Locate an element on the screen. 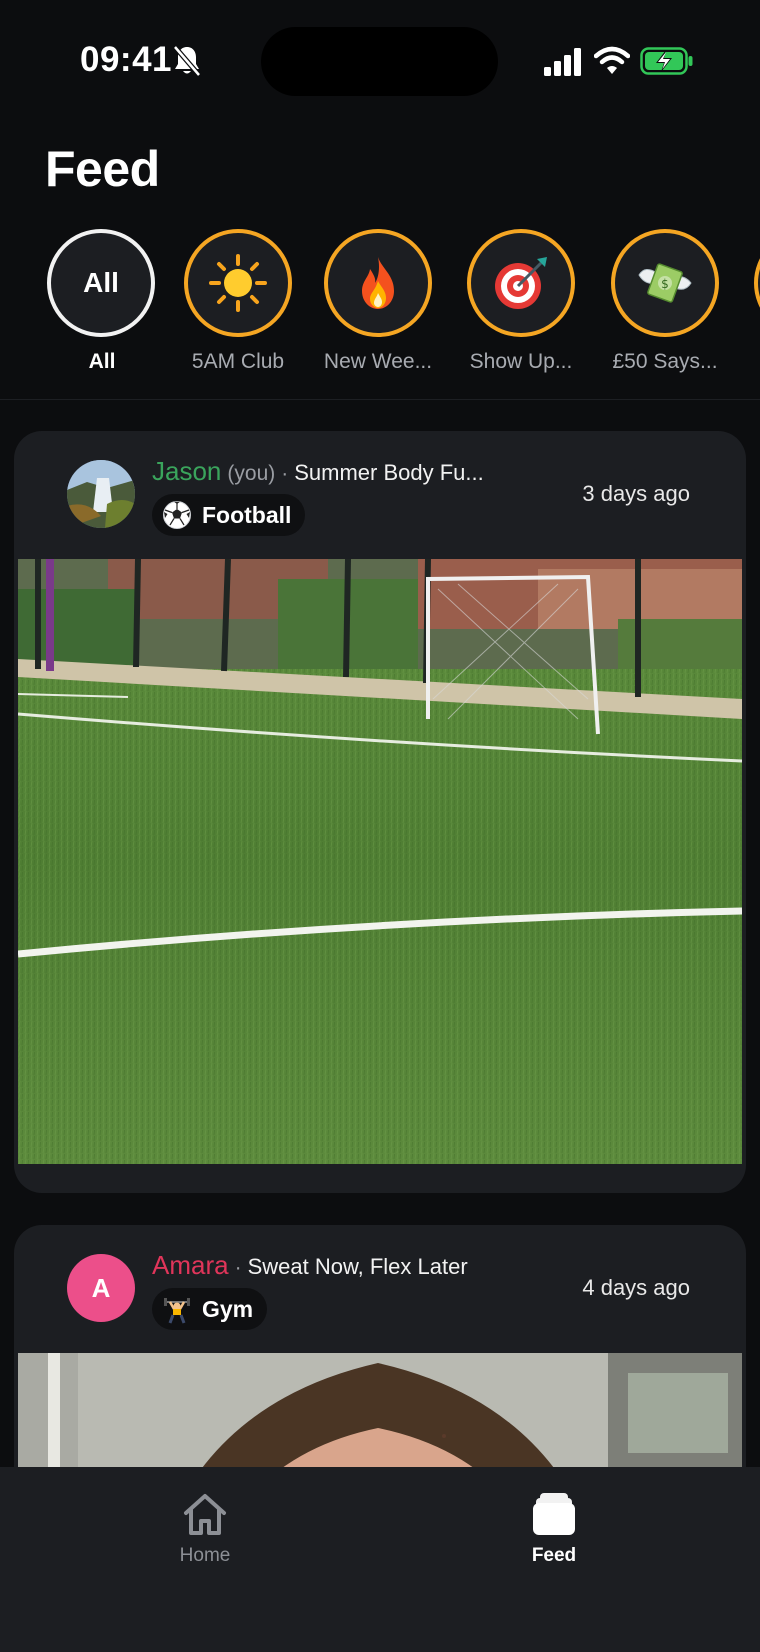 This screenshot has height=1652, width=760. user-avatar is located at coordinates (101, 494).